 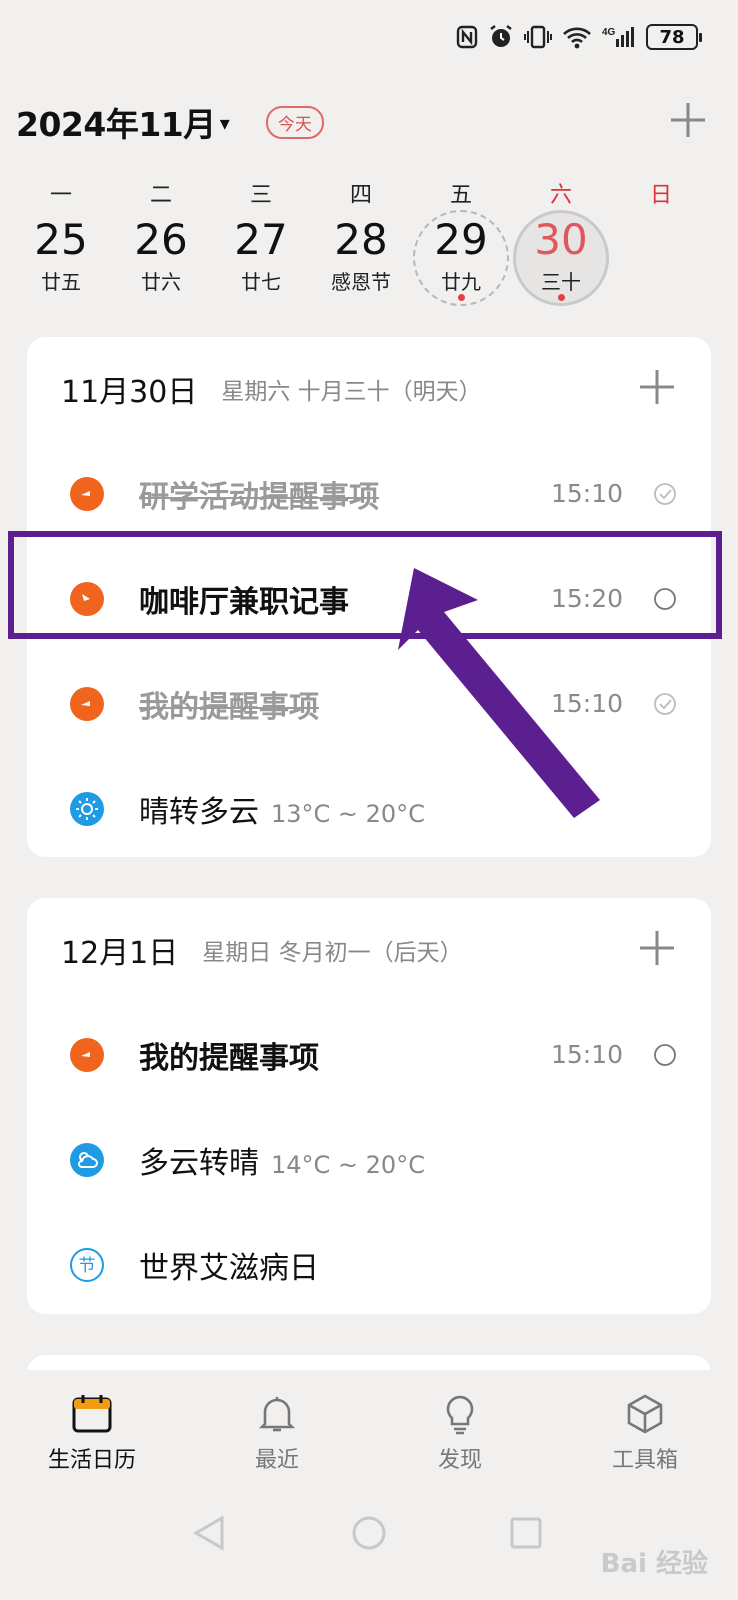 What do you see at coordinates (461, 282) in the screenshot?
I see `lunar-label: 廿九` at bounding box center [461, 282].